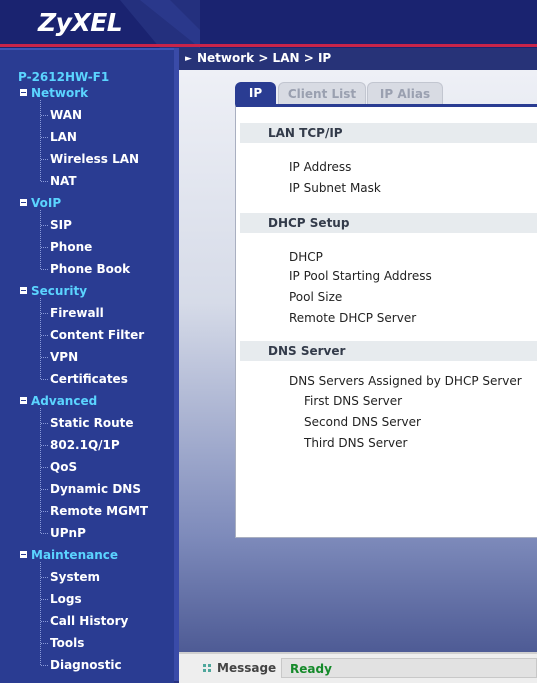 Image resolution: width=537 pixels, height=683 pixels. What do you see at coordinates (405, 381) in the screenshot?
I see `field-label-dns-assigned: DNS Servers Assigned by DHCP Server` at bounding box center [405, 381].